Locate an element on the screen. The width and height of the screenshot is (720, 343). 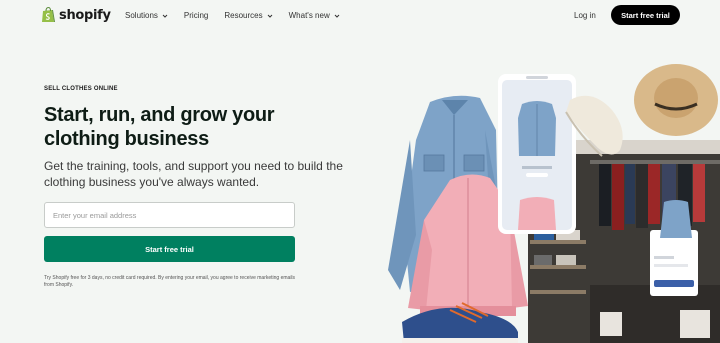
menu-whats-new: What's new is located at coordinates (314, 15).